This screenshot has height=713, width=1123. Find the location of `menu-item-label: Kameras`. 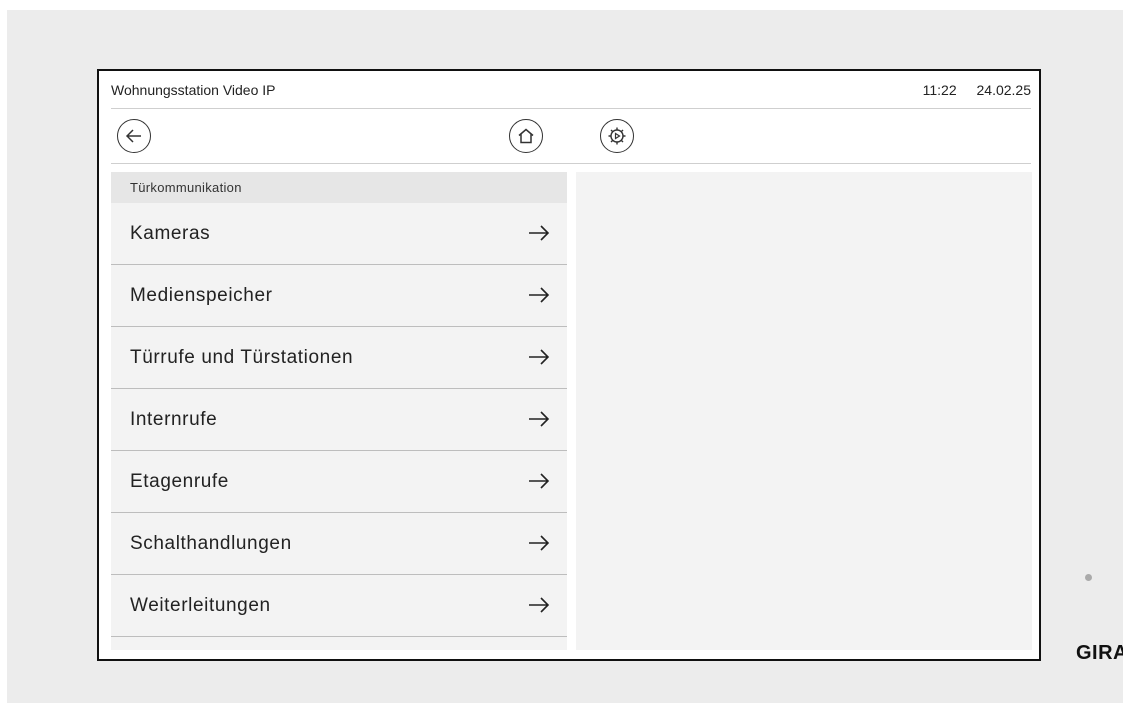

menu-item-label: Kameras is located at coordinates (170, 233).